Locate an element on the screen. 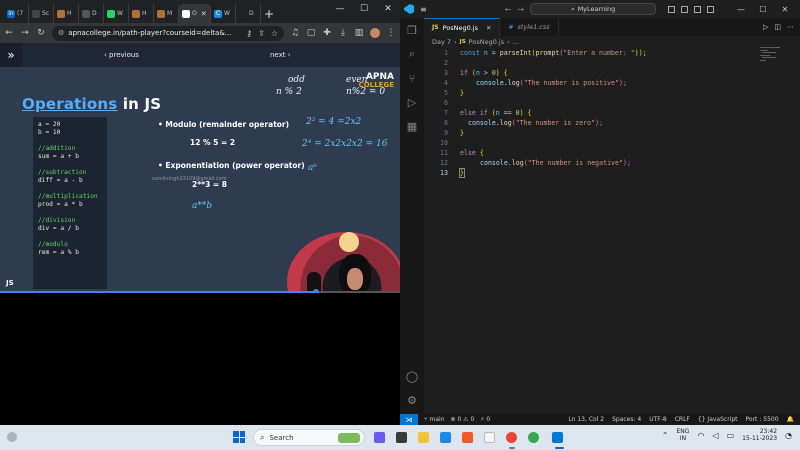 This screenshot has height=450, width=800. browser-tab: O ✕ is located at coordinates (195, 13).